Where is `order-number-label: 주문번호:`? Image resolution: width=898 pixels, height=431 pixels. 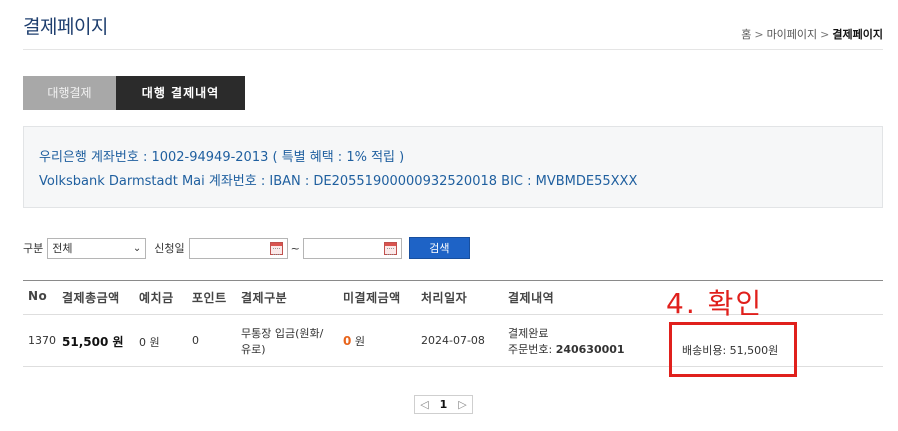 order-number-label: 주문번호: is located at coordinates (530, 349).